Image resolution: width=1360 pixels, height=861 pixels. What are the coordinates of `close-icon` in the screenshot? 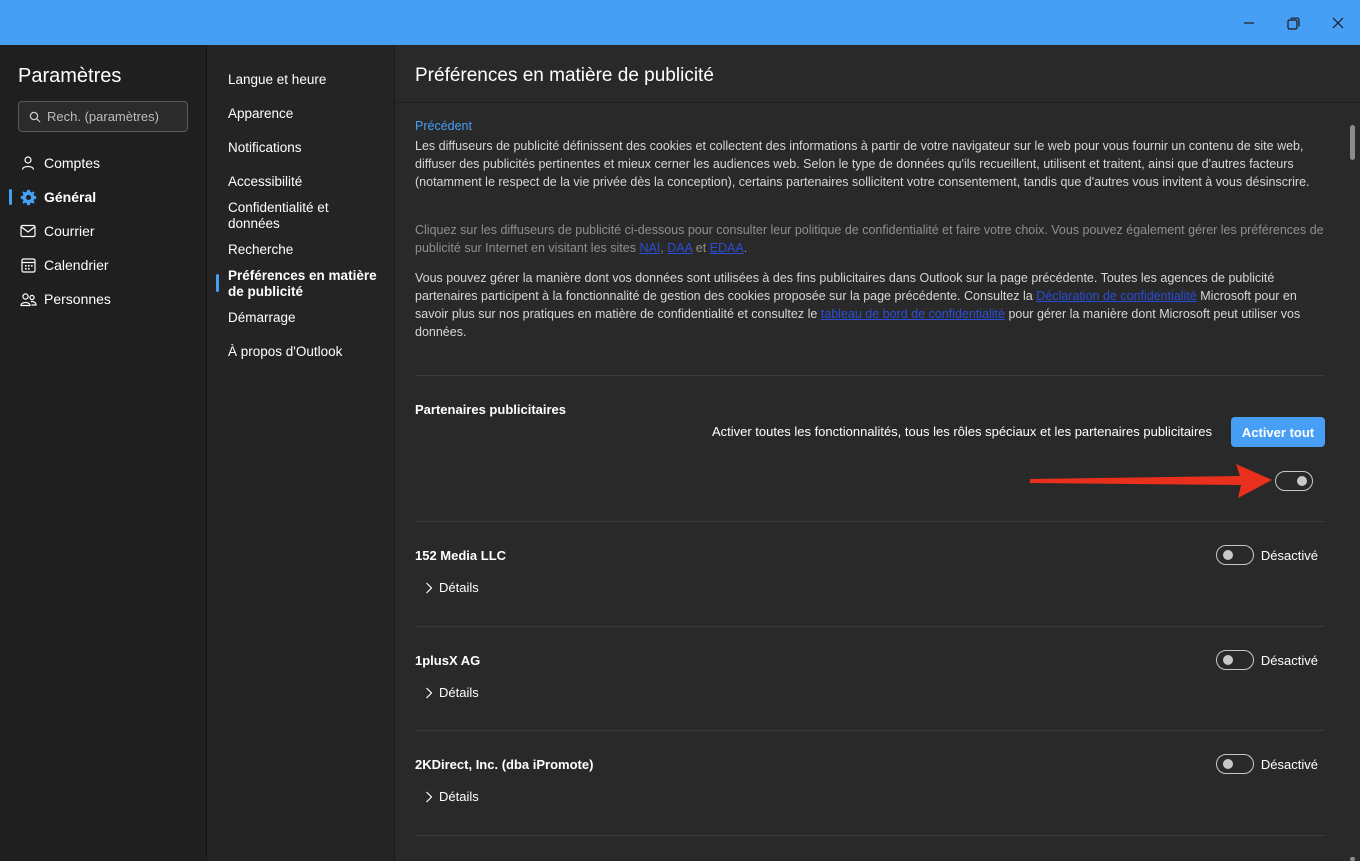 It's located at (1338, 23).